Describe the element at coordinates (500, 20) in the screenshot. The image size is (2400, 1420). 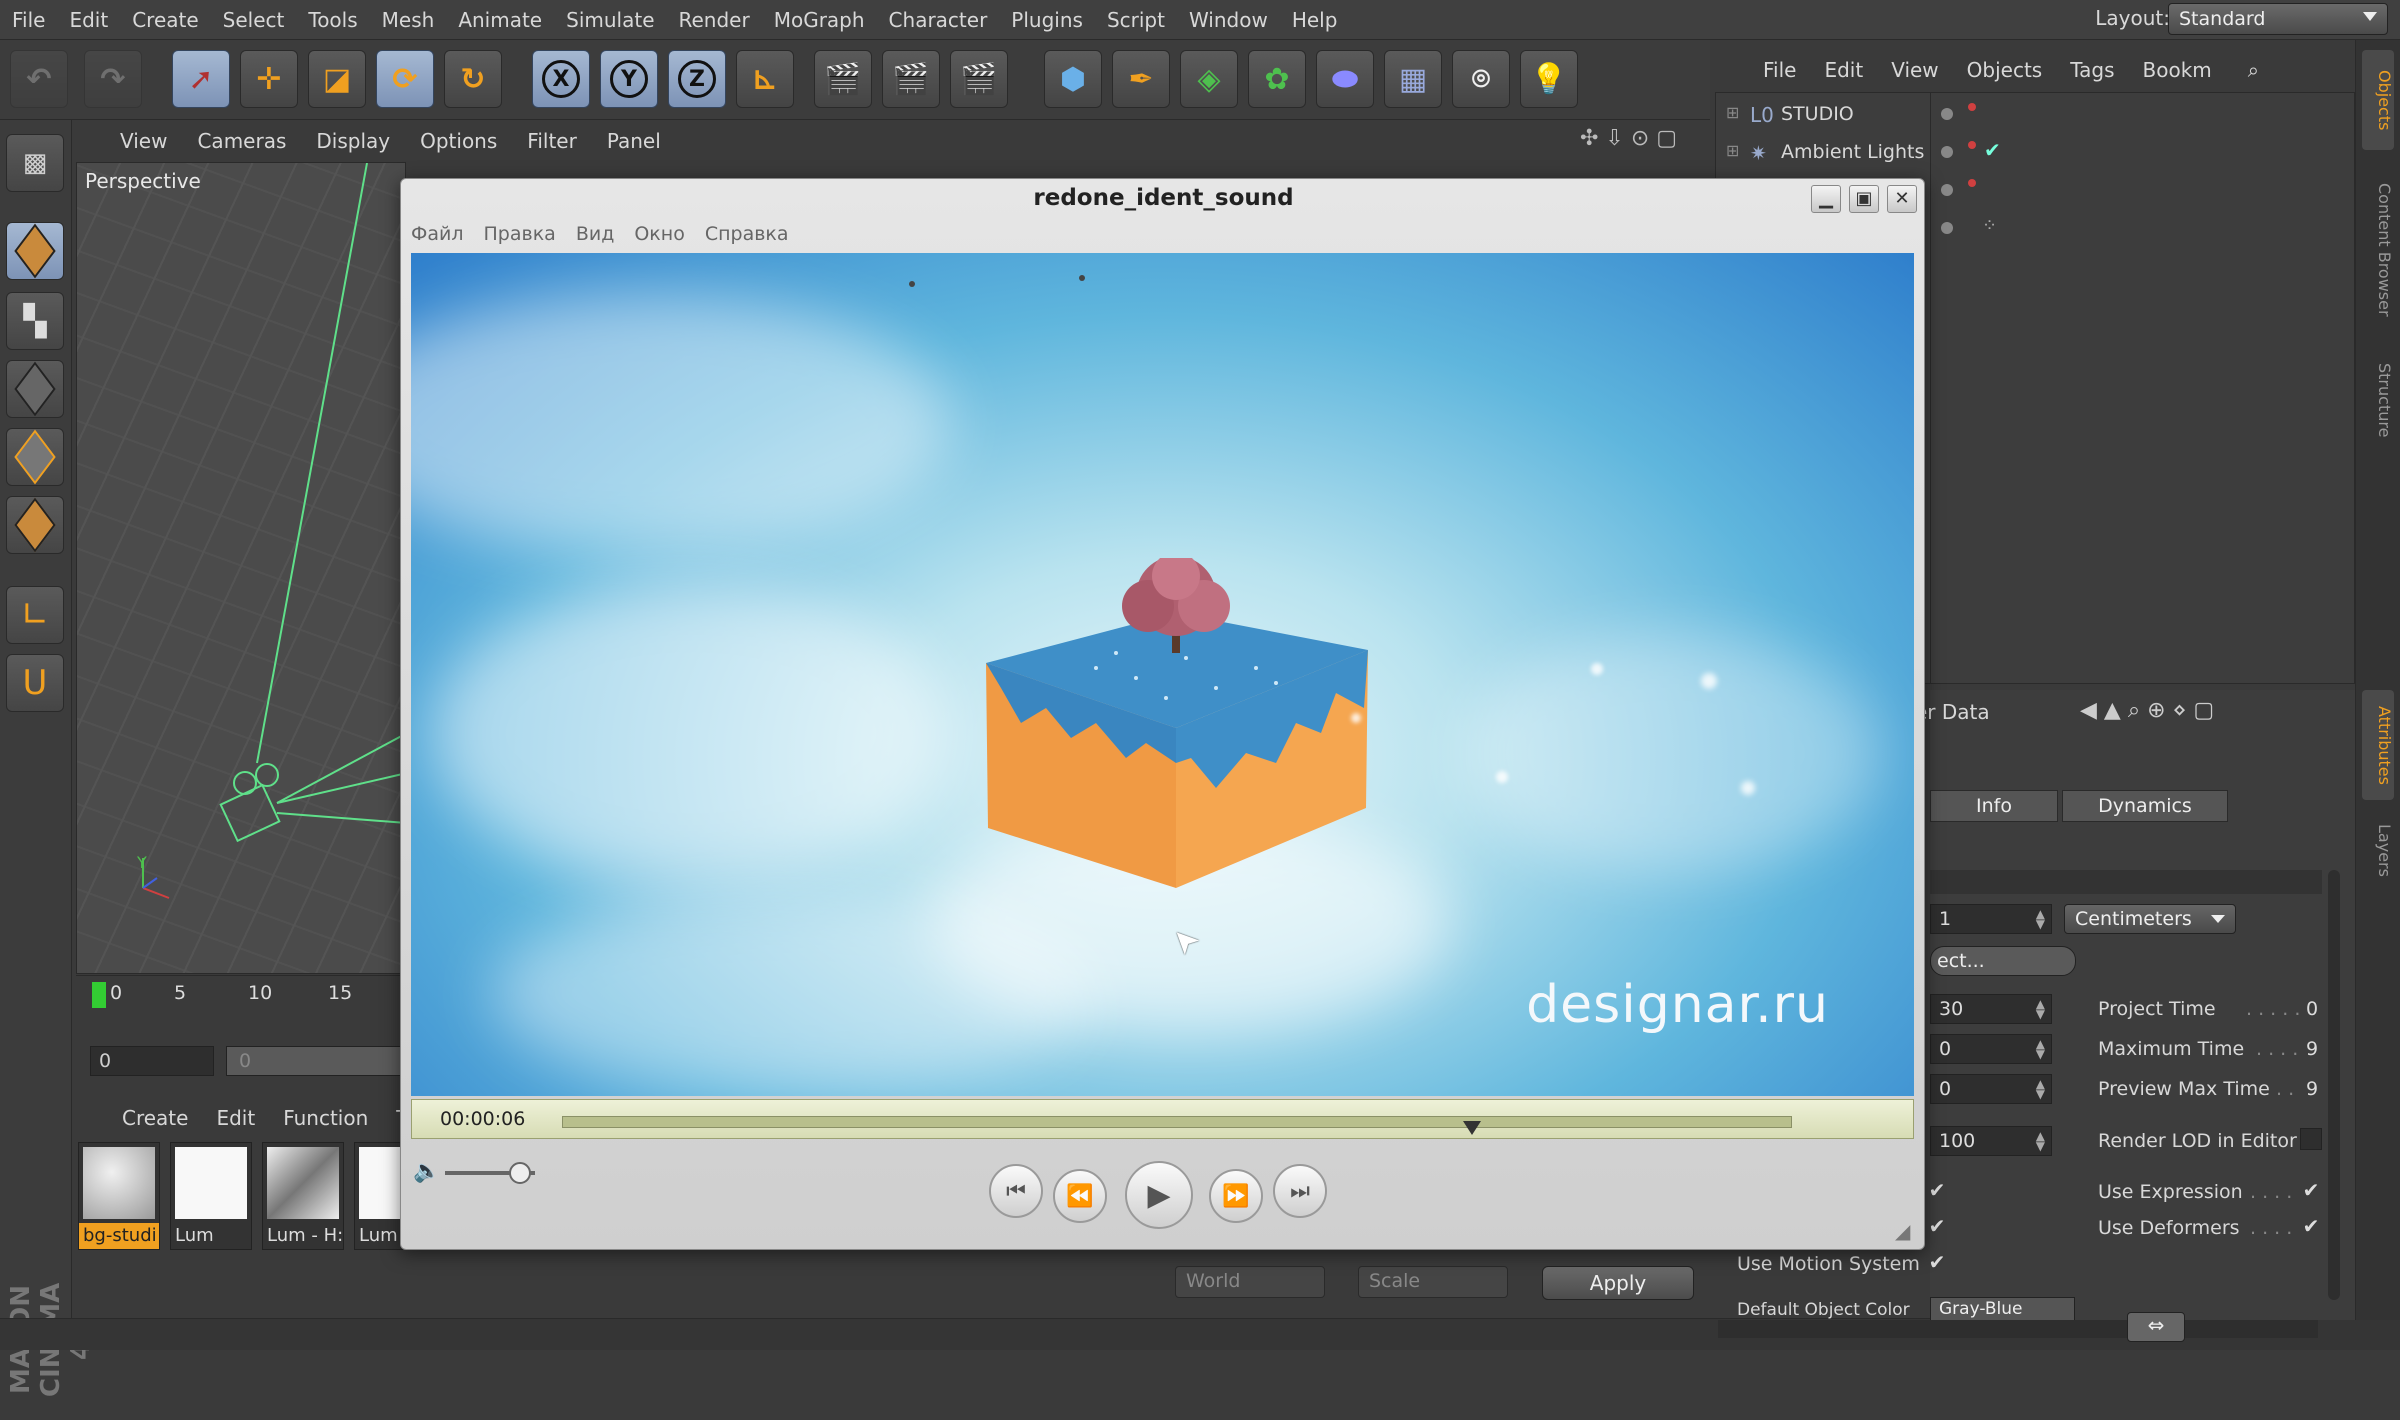
I see `menu-animate: Animate` at that location.